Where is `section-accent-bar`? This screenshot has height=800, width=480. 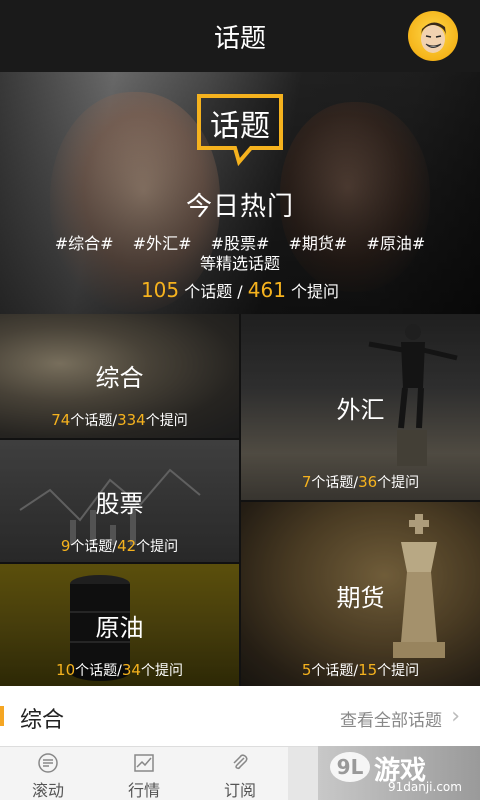
section-accent-bar is located at coordinates (2, 716).